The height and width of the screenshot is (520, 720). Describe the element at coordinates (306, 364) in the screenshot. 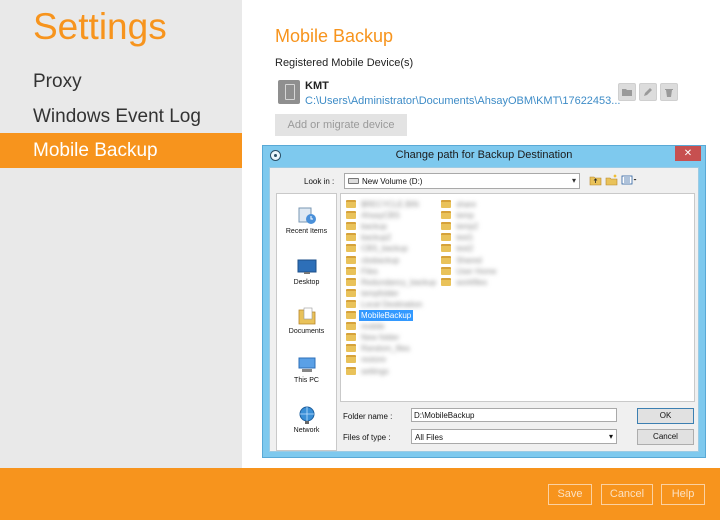

I see `computer-icon` at that location.